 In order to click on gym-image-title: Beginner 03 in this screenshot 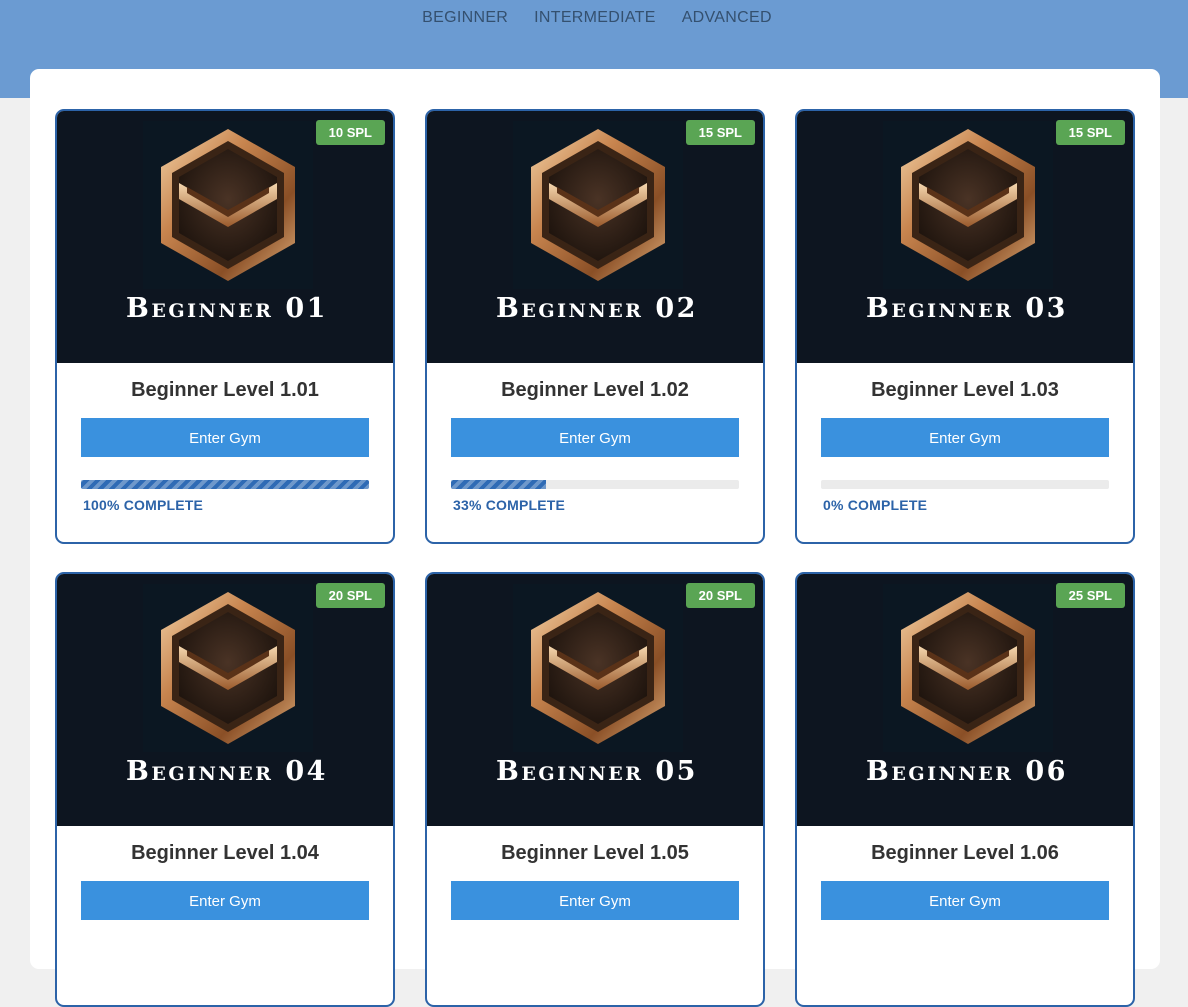, I will do `click(967, 308)`.